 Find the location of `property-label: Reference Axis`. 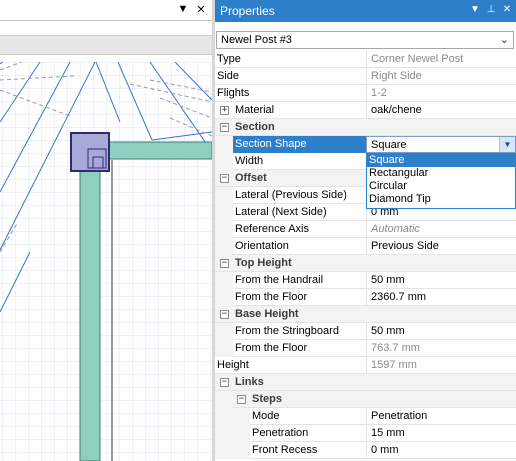

property-label: Reference Axis is located at coordinates (272, 229).